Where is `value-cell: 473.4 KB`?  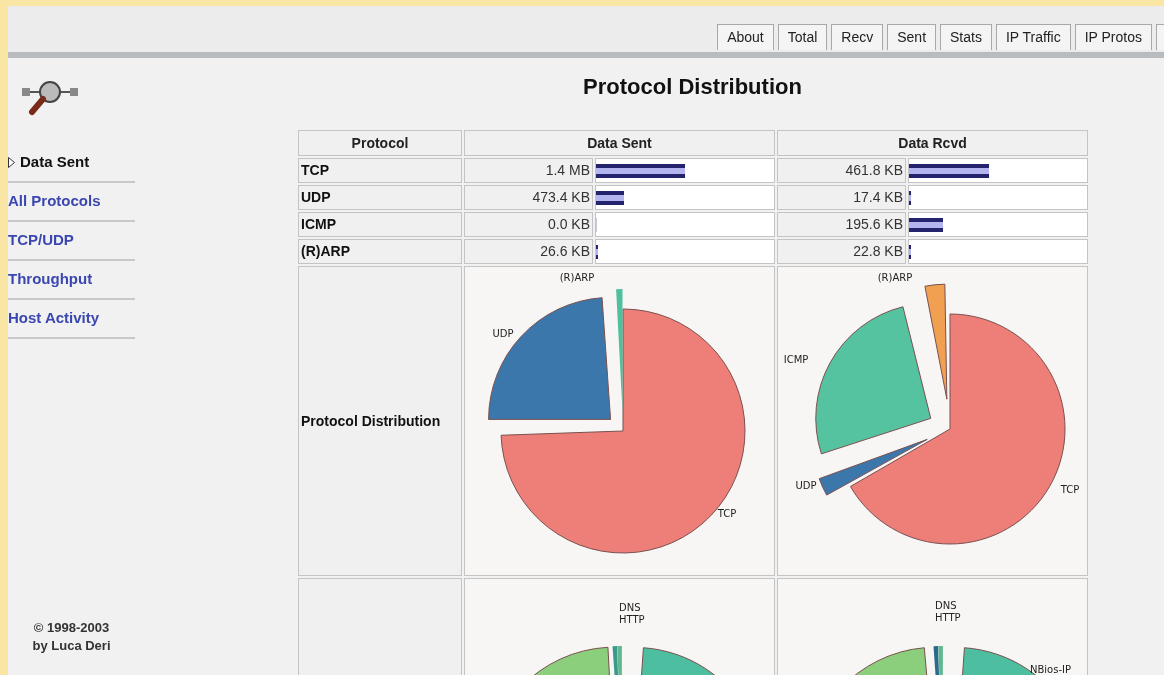 value-cell: 473.4 KB is located at coordinates (528, 197).